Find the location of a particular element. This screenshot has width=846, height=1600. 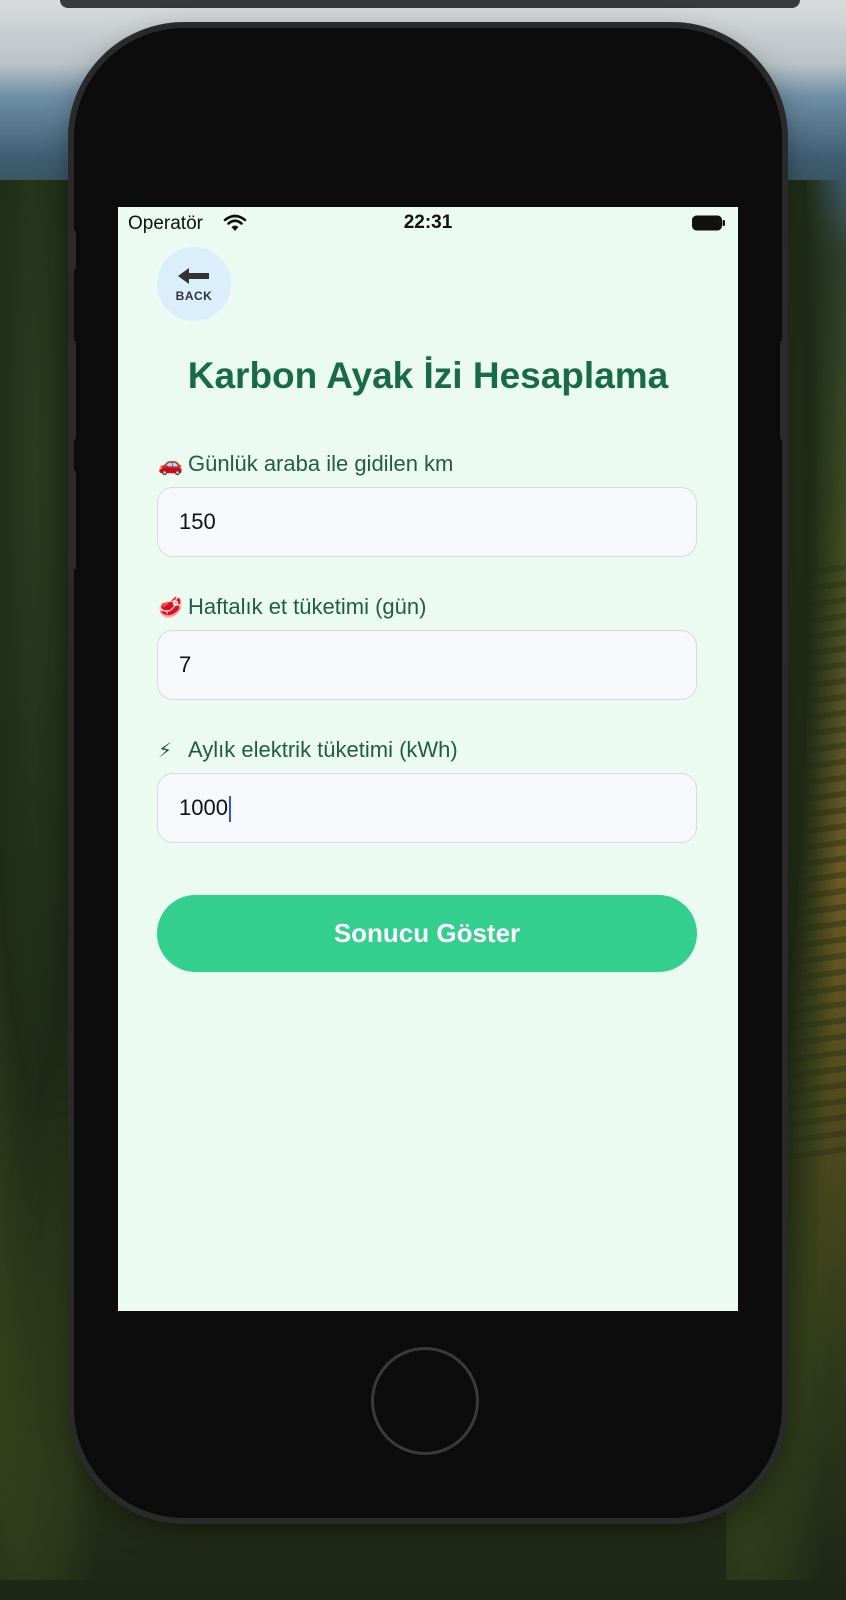

back-arrow-icon is located at coordinates (193, 276).